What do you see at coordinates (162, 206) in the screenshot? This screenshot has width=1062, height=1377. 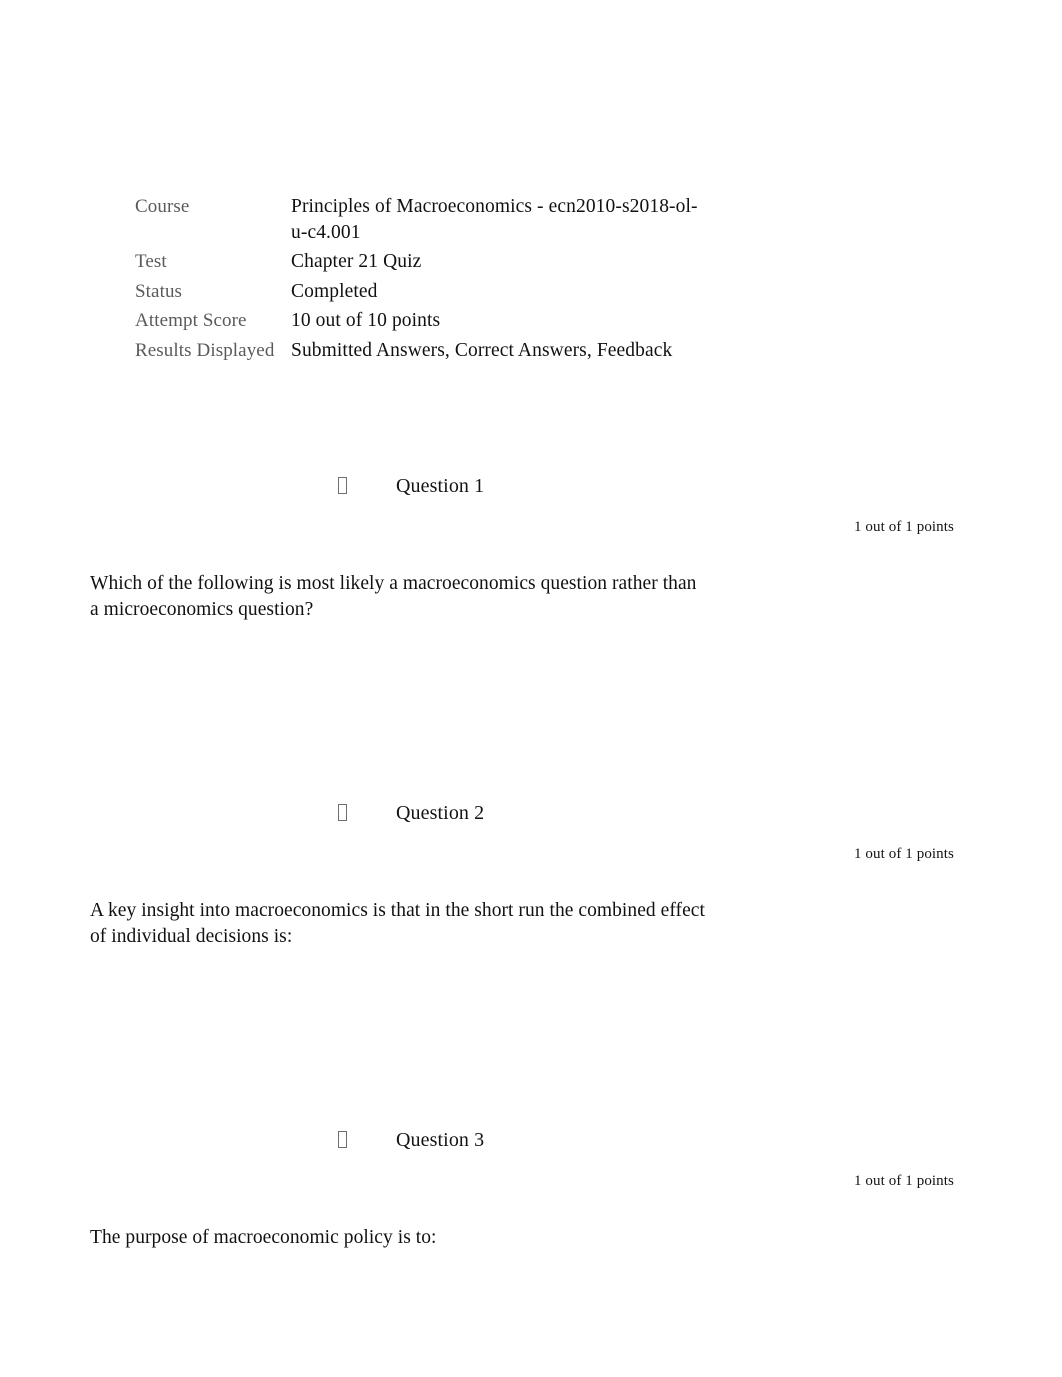 I see `summary-label-course: Course` at bounding box center [162, 206].